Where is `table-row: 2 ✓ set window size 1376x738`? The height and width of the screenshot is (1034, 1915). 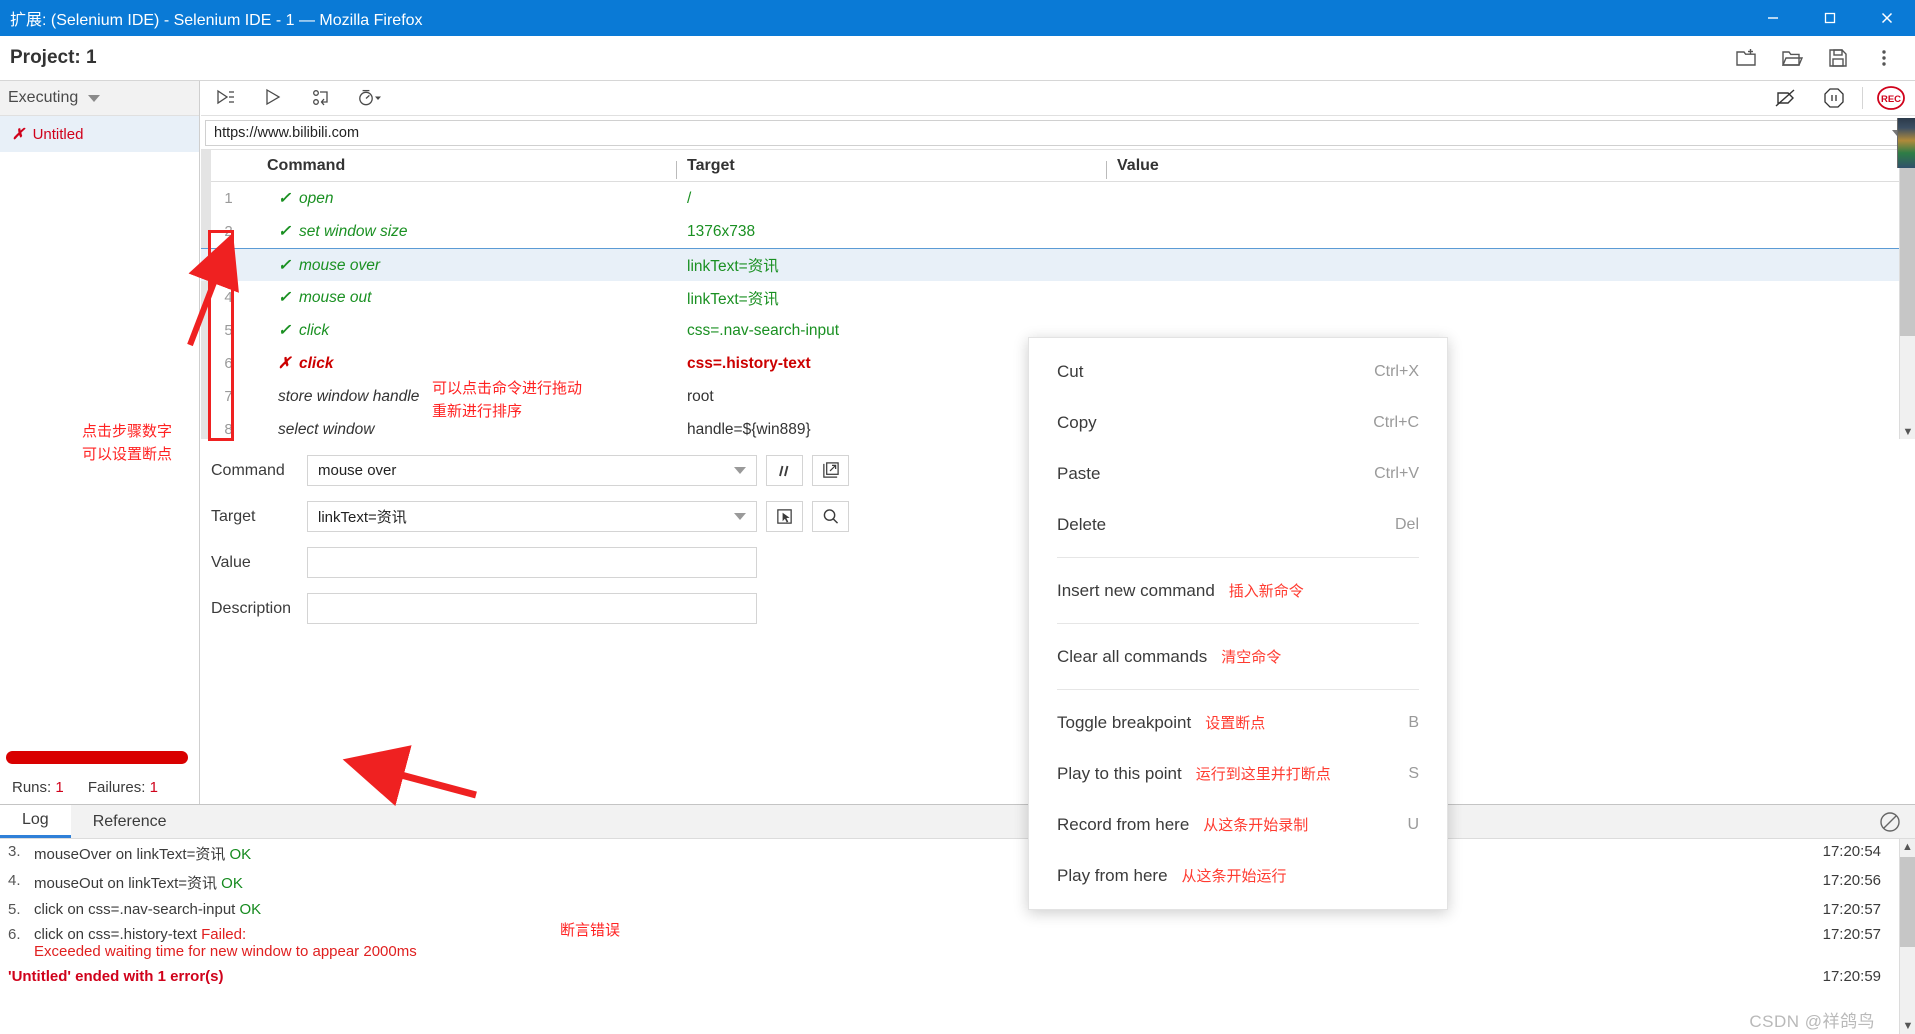
table-row: 2 ✓ set window size 1376x738 is located at coordinates (1058, 231).